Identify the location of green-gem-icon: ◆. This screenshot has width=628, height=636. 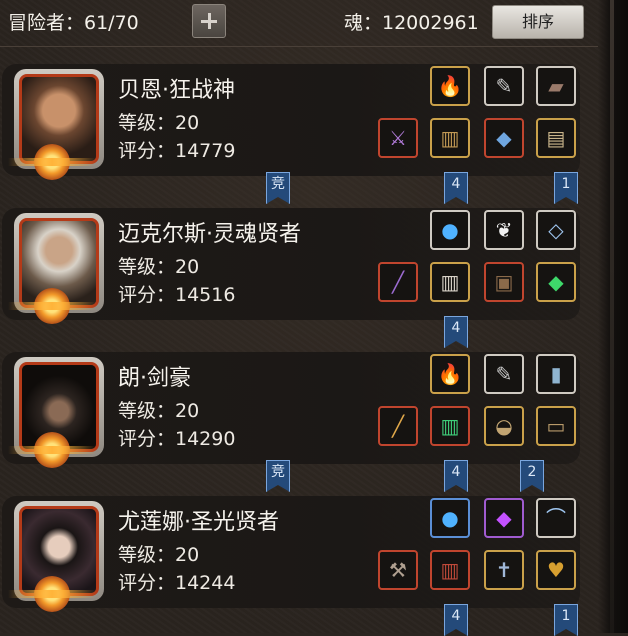
(556, 282).